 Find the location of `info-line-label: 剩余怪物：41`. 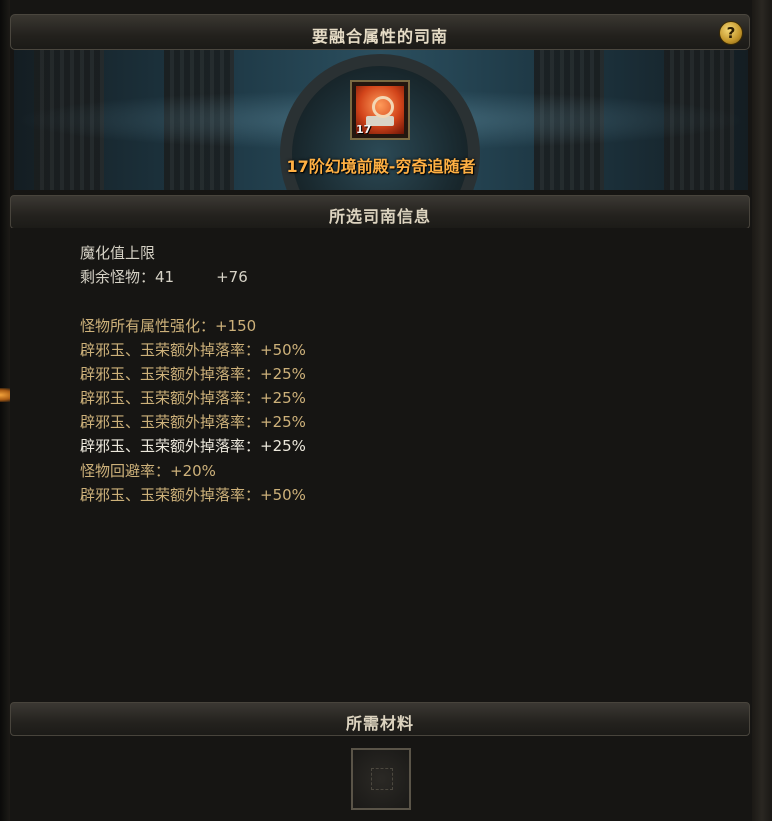

info-line-label: 剩余怪物：41 is located at coordinates (127, 277).